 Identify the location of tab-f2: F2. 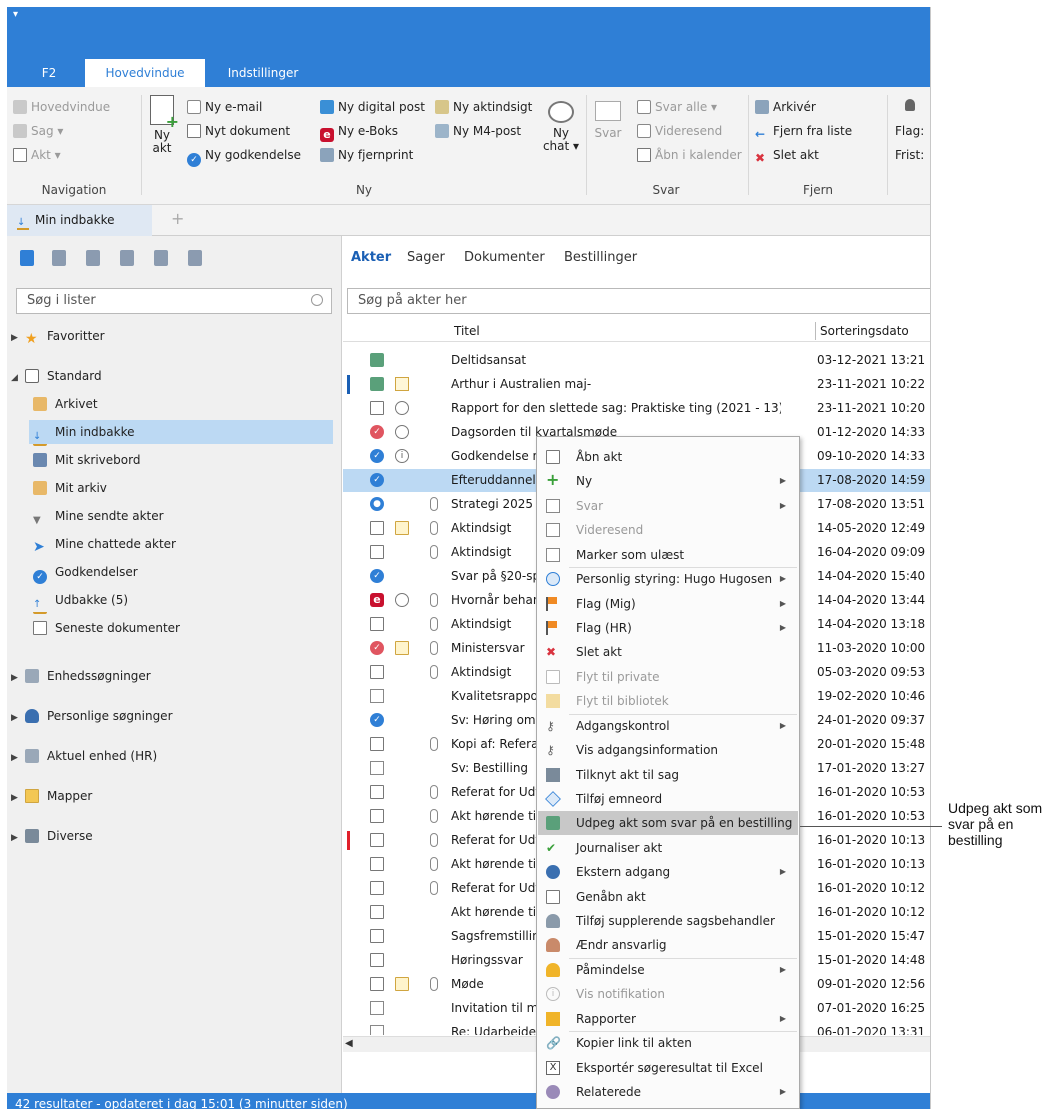
(49, 73).